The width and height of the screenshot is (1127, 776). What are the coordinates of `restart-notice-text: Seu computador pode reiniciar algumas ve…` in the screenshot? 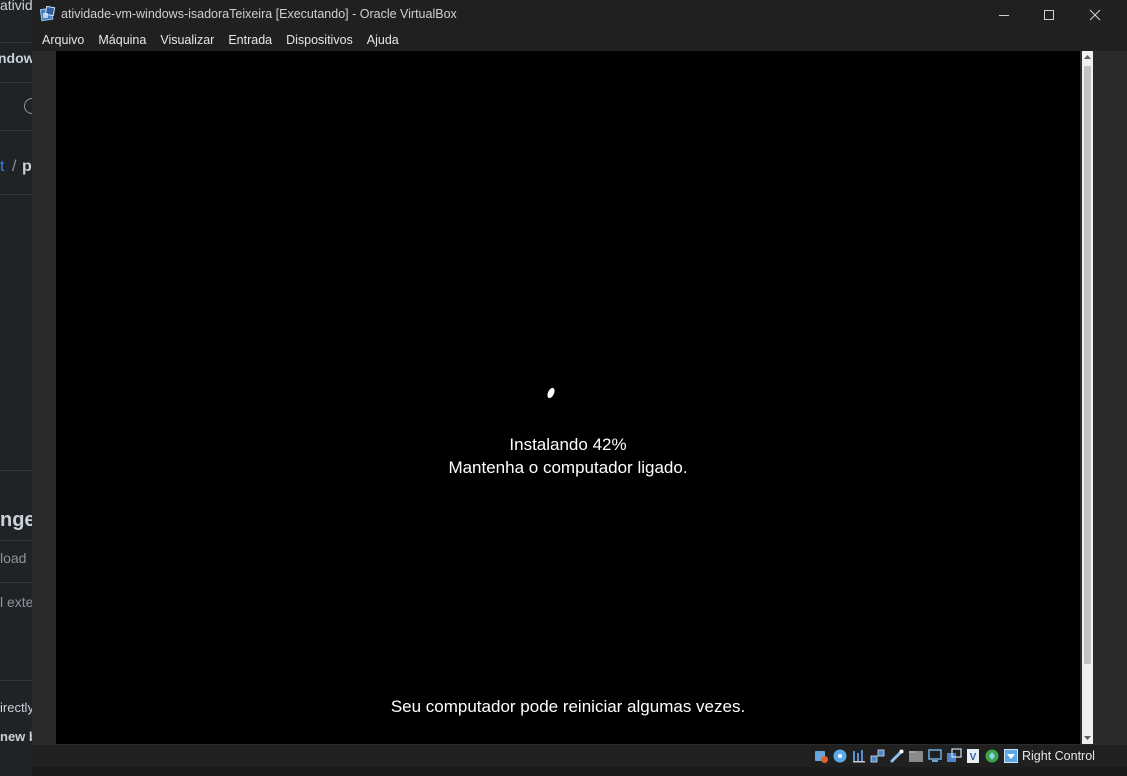 It's located at (568, 706).